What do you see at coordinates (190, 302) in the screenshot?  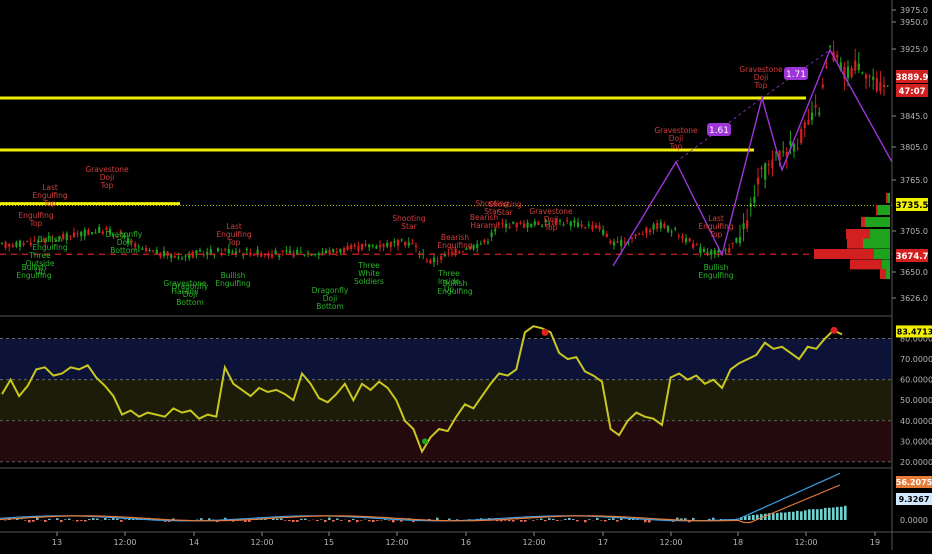 I see `pattern-label-line: Bottom` at bounding box center [190, 302].